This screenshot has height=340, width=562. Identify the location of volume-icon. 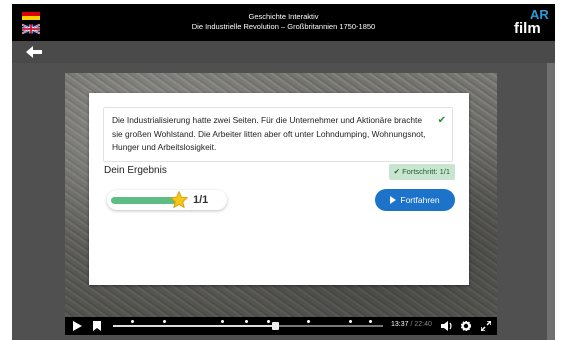
(447, 326).